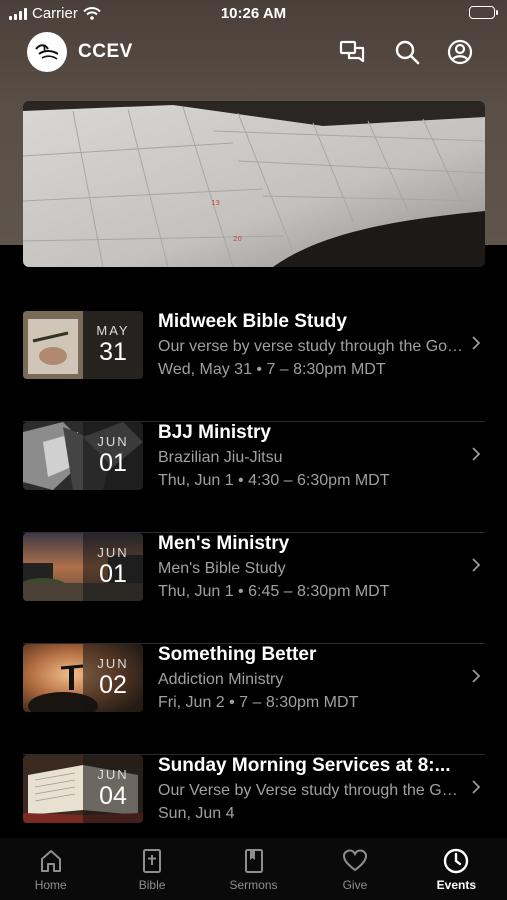 This screenshot has height=900, width=507. What do you see at coordinates (113, 796) in the screenshot?
I see `date-day: 04` at bounding box center [113, 796].